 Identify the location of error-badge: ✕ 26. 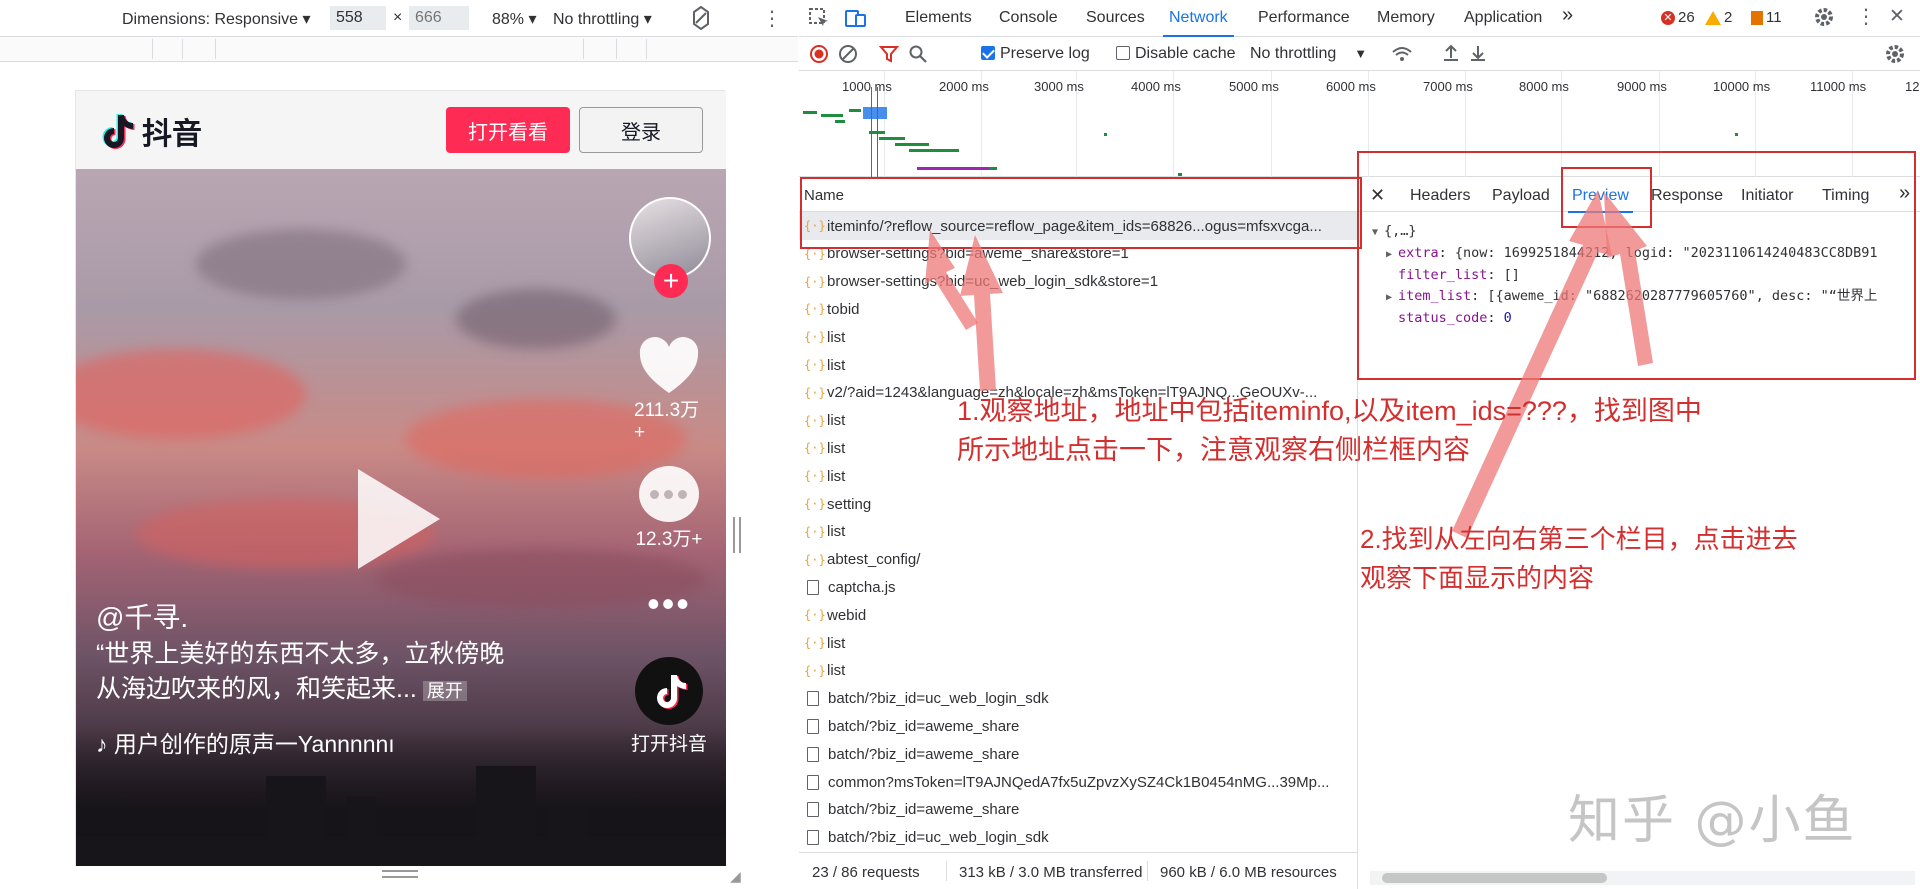
(1678, 17).